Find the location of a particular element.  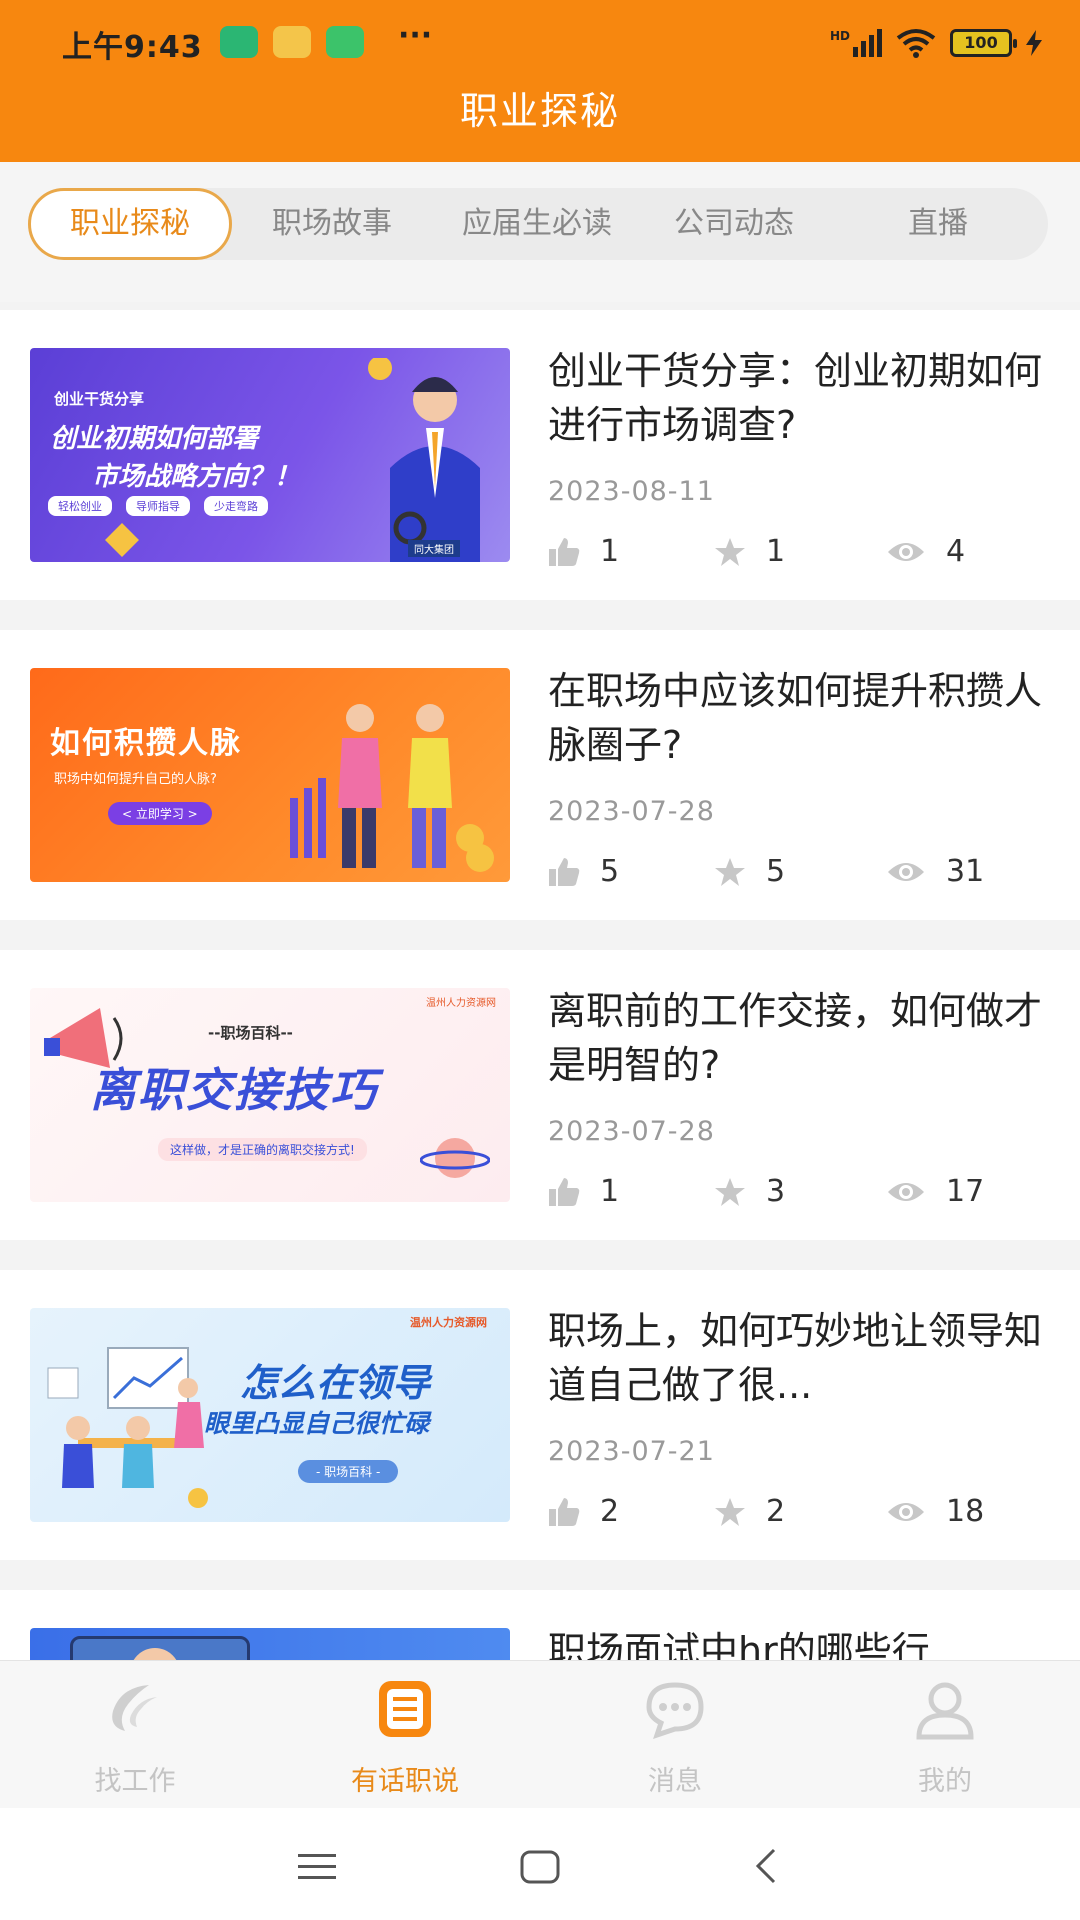

thumb-headline: 如何积攒人脉 is located at coordinates (146, 743).